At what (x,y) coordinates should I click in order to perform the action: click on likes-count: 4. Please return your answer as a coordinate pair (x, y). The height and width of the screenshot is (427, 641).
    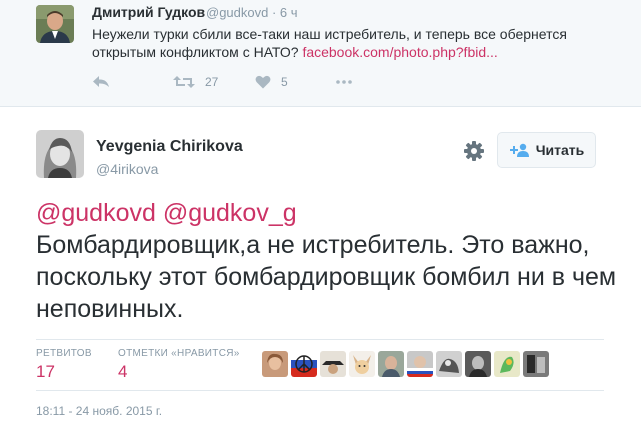
    Looking at the image, I should click on (123, 371).